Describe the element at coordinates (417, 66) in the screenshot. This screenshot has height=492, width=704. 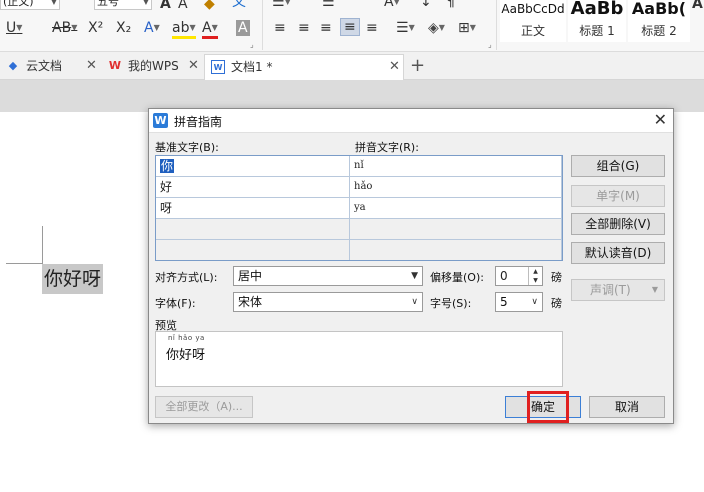
I see `new-tab-plus-icon: +` at that location.